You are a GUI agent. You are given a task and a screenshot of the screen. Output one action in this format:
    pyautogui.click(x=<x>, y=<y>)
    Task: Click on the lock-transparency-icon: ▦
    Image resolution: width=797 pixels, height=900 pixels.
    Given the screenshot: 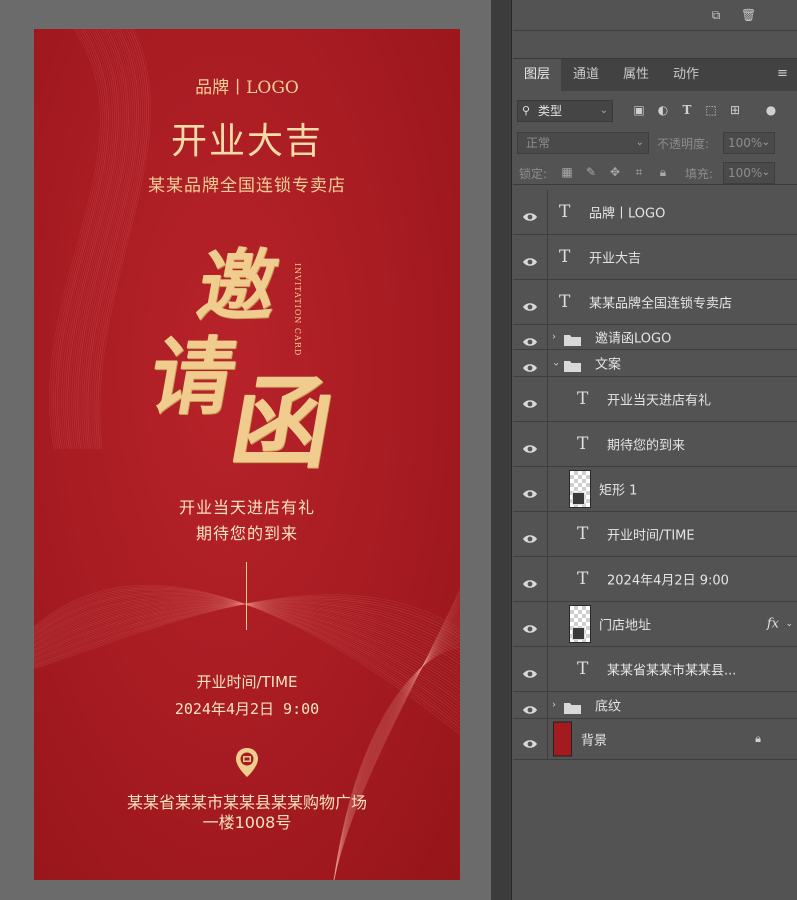 What is the action you would take?
    pyautogui.click(x=567, y=172)
    